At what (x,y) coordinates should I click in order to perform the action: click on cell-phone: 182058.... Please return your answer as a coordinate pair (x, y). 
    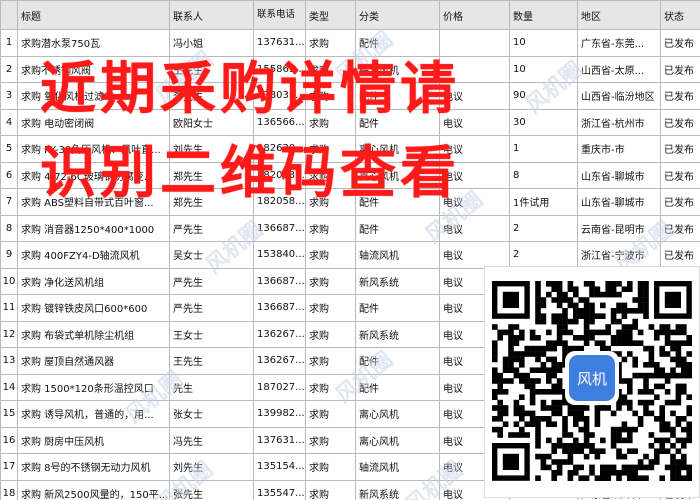
    Looking at the image, I should click on (279, 202).